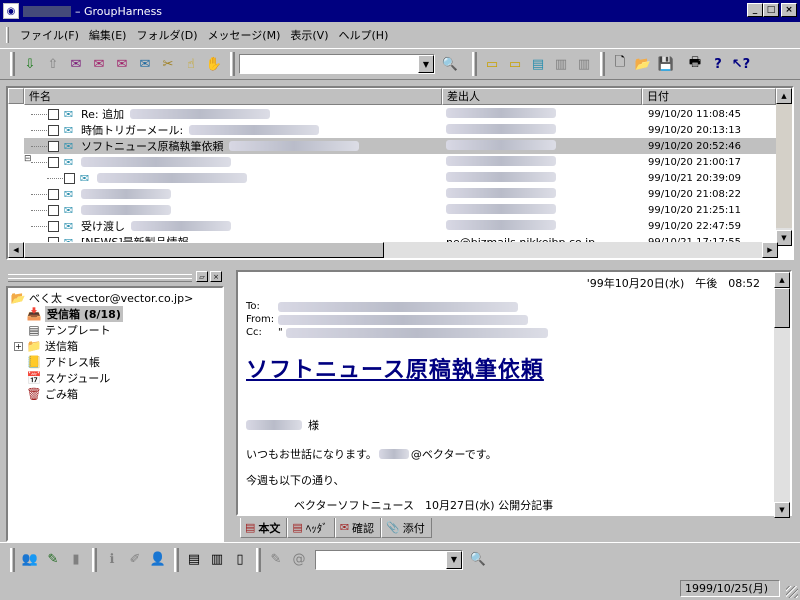 The height and width of the screenshot is (600, 800). I want to click on menu-grip, so click(7, 35).